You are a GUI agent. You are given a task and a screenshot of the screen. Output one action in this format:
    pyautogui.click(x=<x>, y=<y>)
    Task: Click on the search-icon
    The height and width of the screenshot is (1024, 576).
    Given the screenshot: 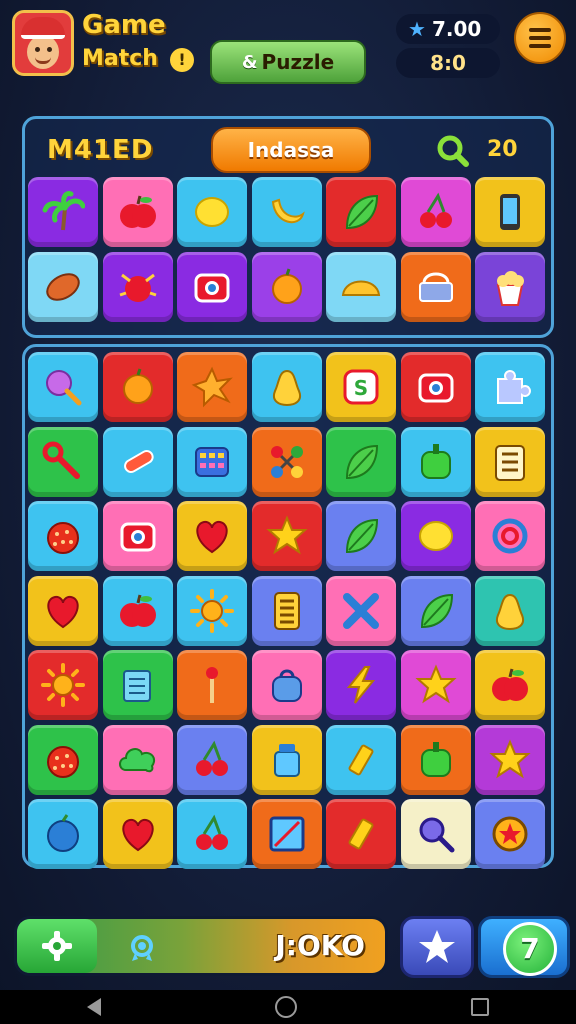 What is the action you would take?
    pyautogui.click(x=452, y=150)
    